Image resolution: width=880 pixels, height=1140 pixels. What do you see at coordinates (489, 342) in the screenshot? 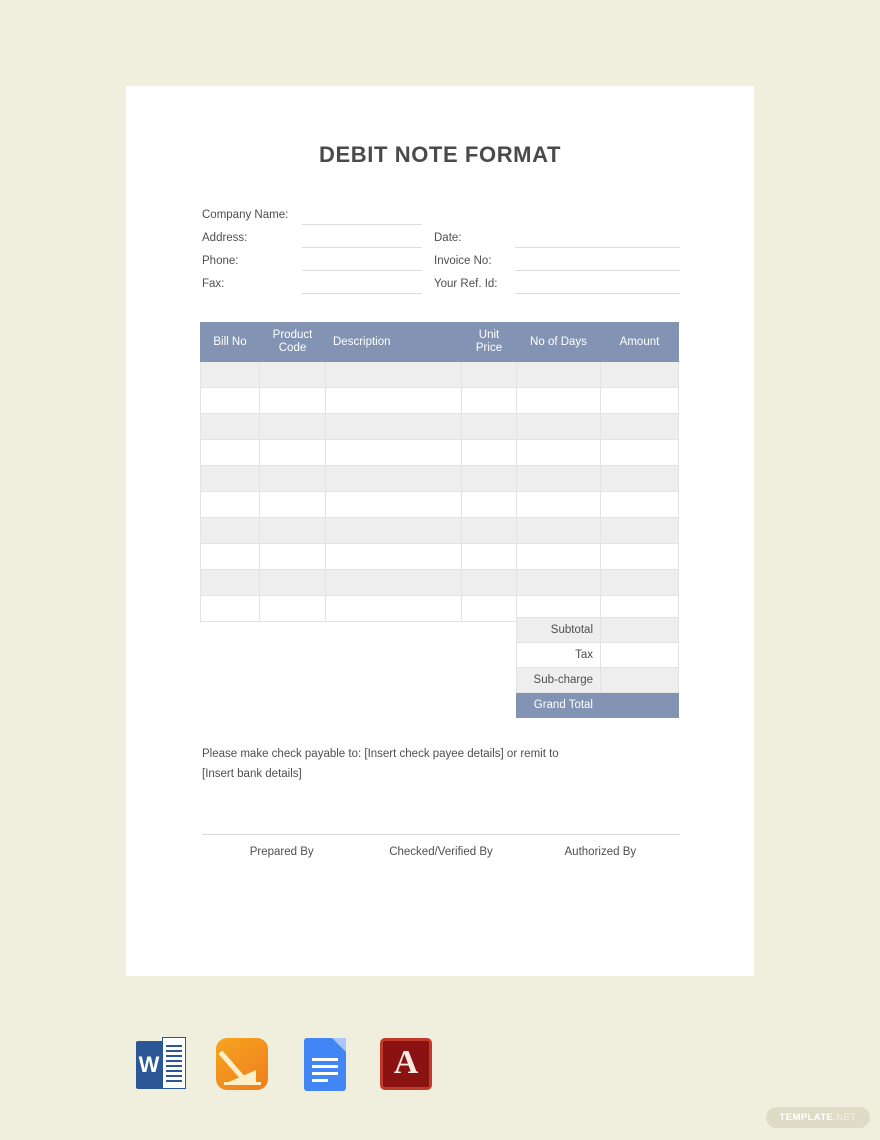
I see `column-header-unit-price: Unit Price` at bounding box center [489, 342].